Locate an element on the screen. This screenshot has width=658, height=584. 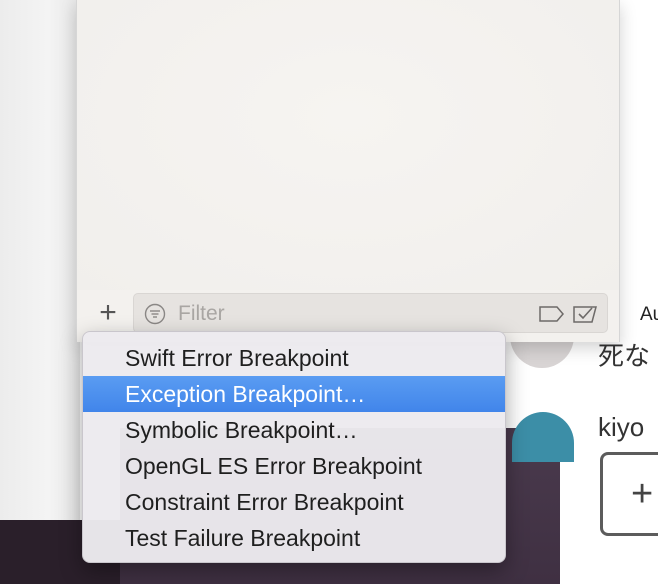
background-add-button: + is located at coordinates (629, 494).